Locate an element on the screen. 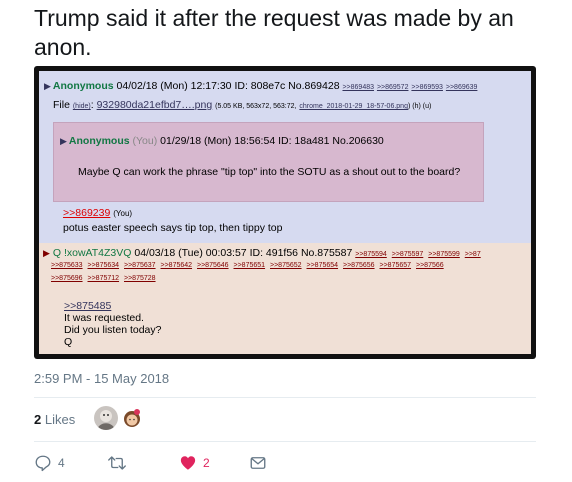  backlink: >>875633 is located at coordinates (67, 265).